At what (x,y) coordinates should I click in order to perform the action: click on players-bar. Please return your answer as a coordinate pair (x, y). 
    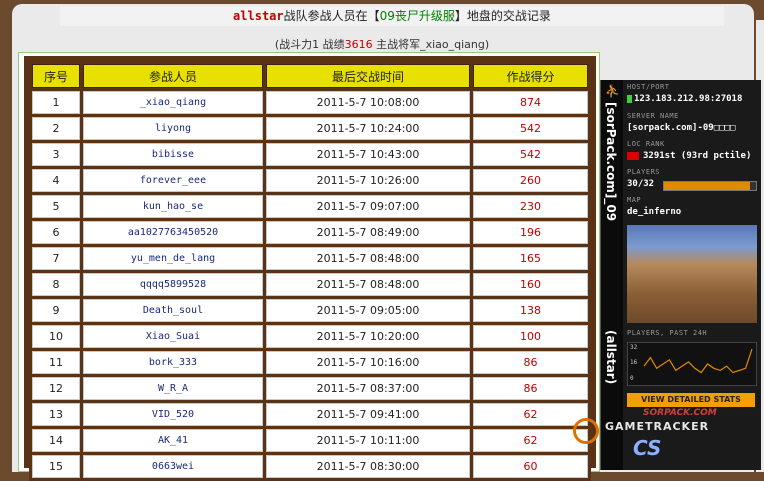
    Looking at the image, I should click on (710, 186).